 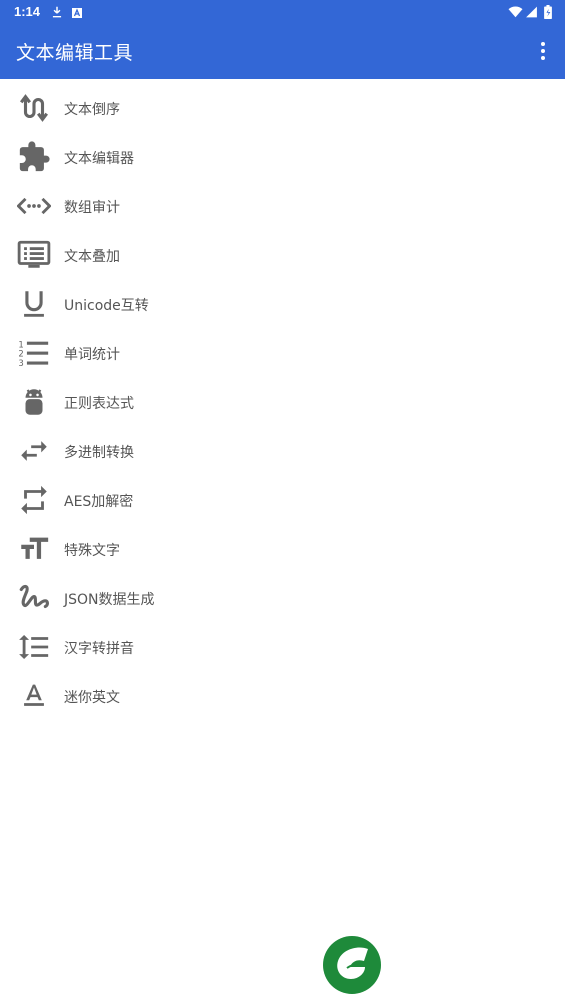 I want to click on download-icon, so click(x=57, y=13).